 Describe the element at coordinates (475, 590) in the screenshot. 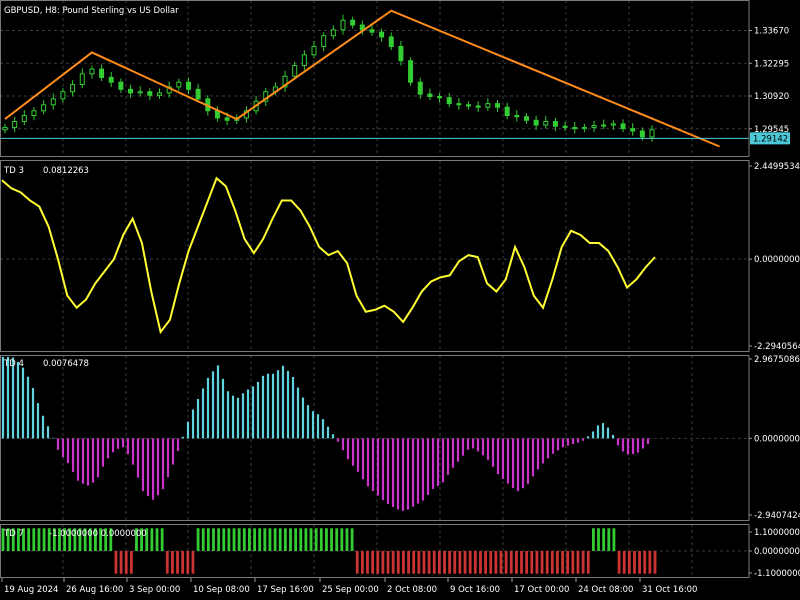

I see `x-tick-label: 9 Oct 16:00` at that location.